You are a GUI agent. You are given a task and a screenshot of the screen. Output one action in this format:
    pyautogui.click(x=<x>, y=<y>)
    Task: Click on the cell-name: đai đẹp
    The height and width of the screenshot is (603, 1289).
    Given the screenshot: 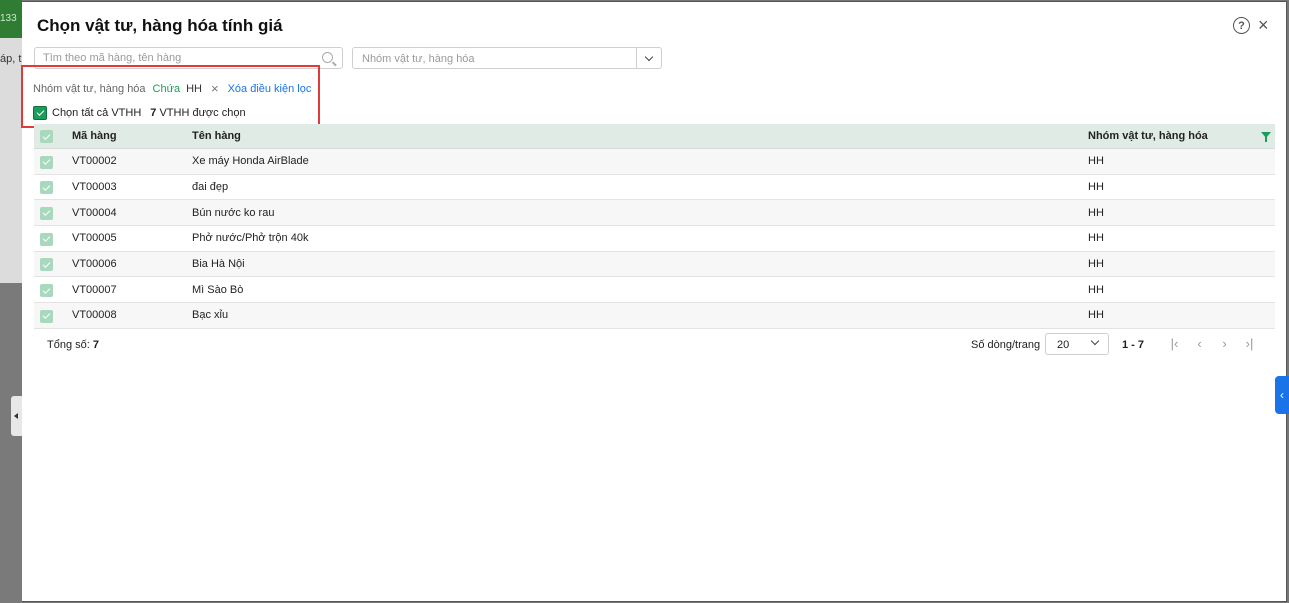 What is the action you would take?
    pyautogui.click(x=210, y=187)
    